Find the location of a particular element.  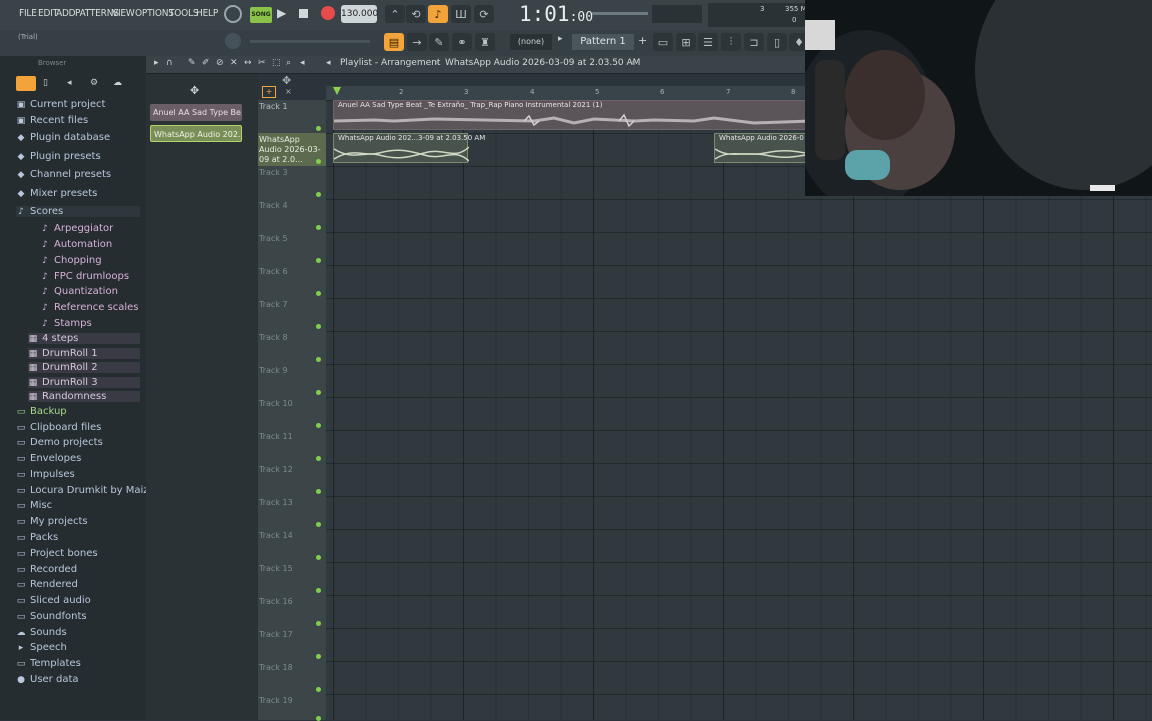

playlist-close-icon: × is located at coordinates (288, 91).